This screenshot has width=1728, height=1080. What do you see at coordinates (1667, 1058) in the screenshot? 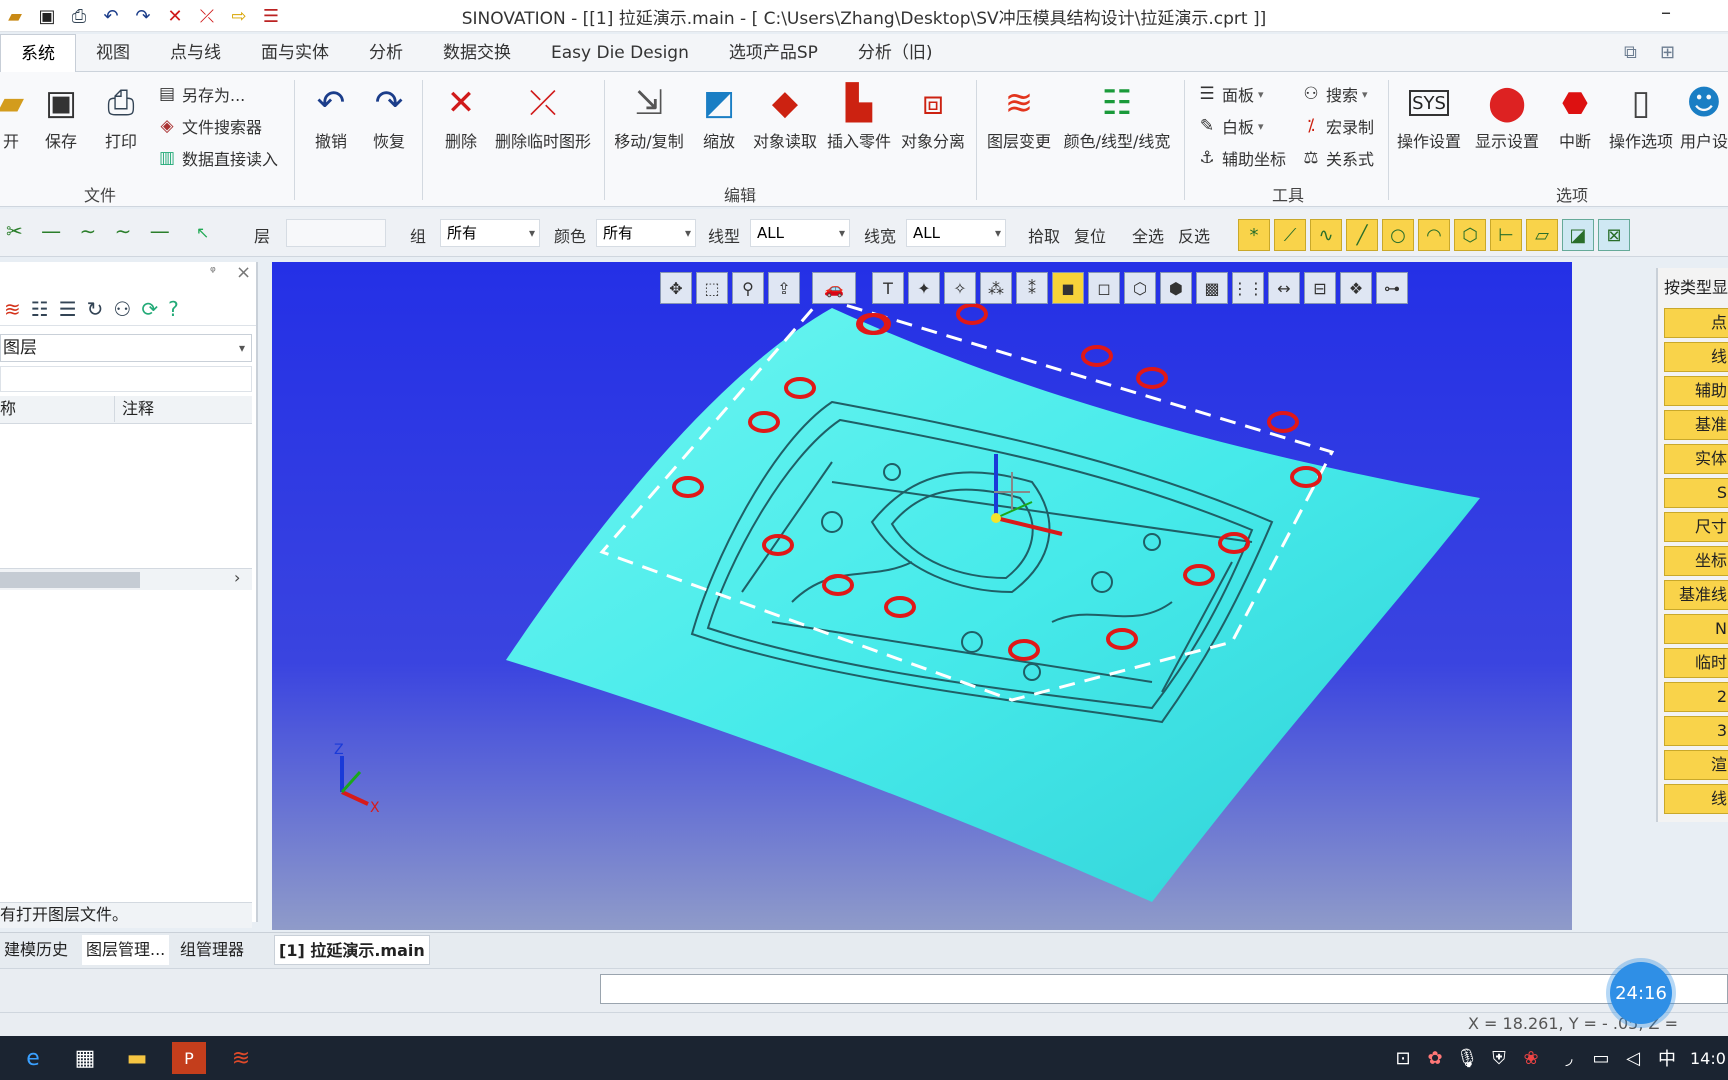
I see `ime-language: 中` at bounding box center [1667, 1058].